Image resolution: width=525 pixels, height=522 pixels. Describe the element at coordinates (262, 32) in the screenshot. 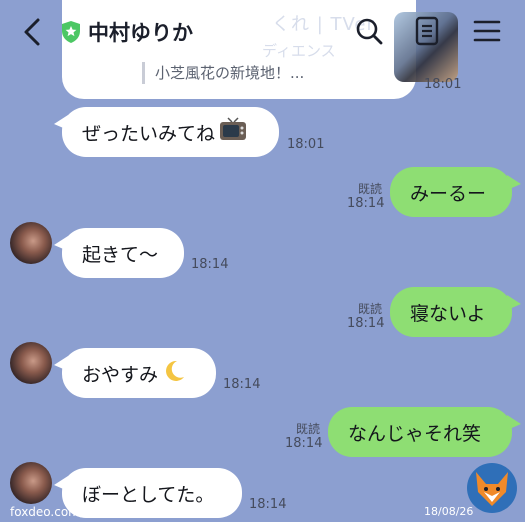

I see `chat-header: 中村ゆりか` at that location.